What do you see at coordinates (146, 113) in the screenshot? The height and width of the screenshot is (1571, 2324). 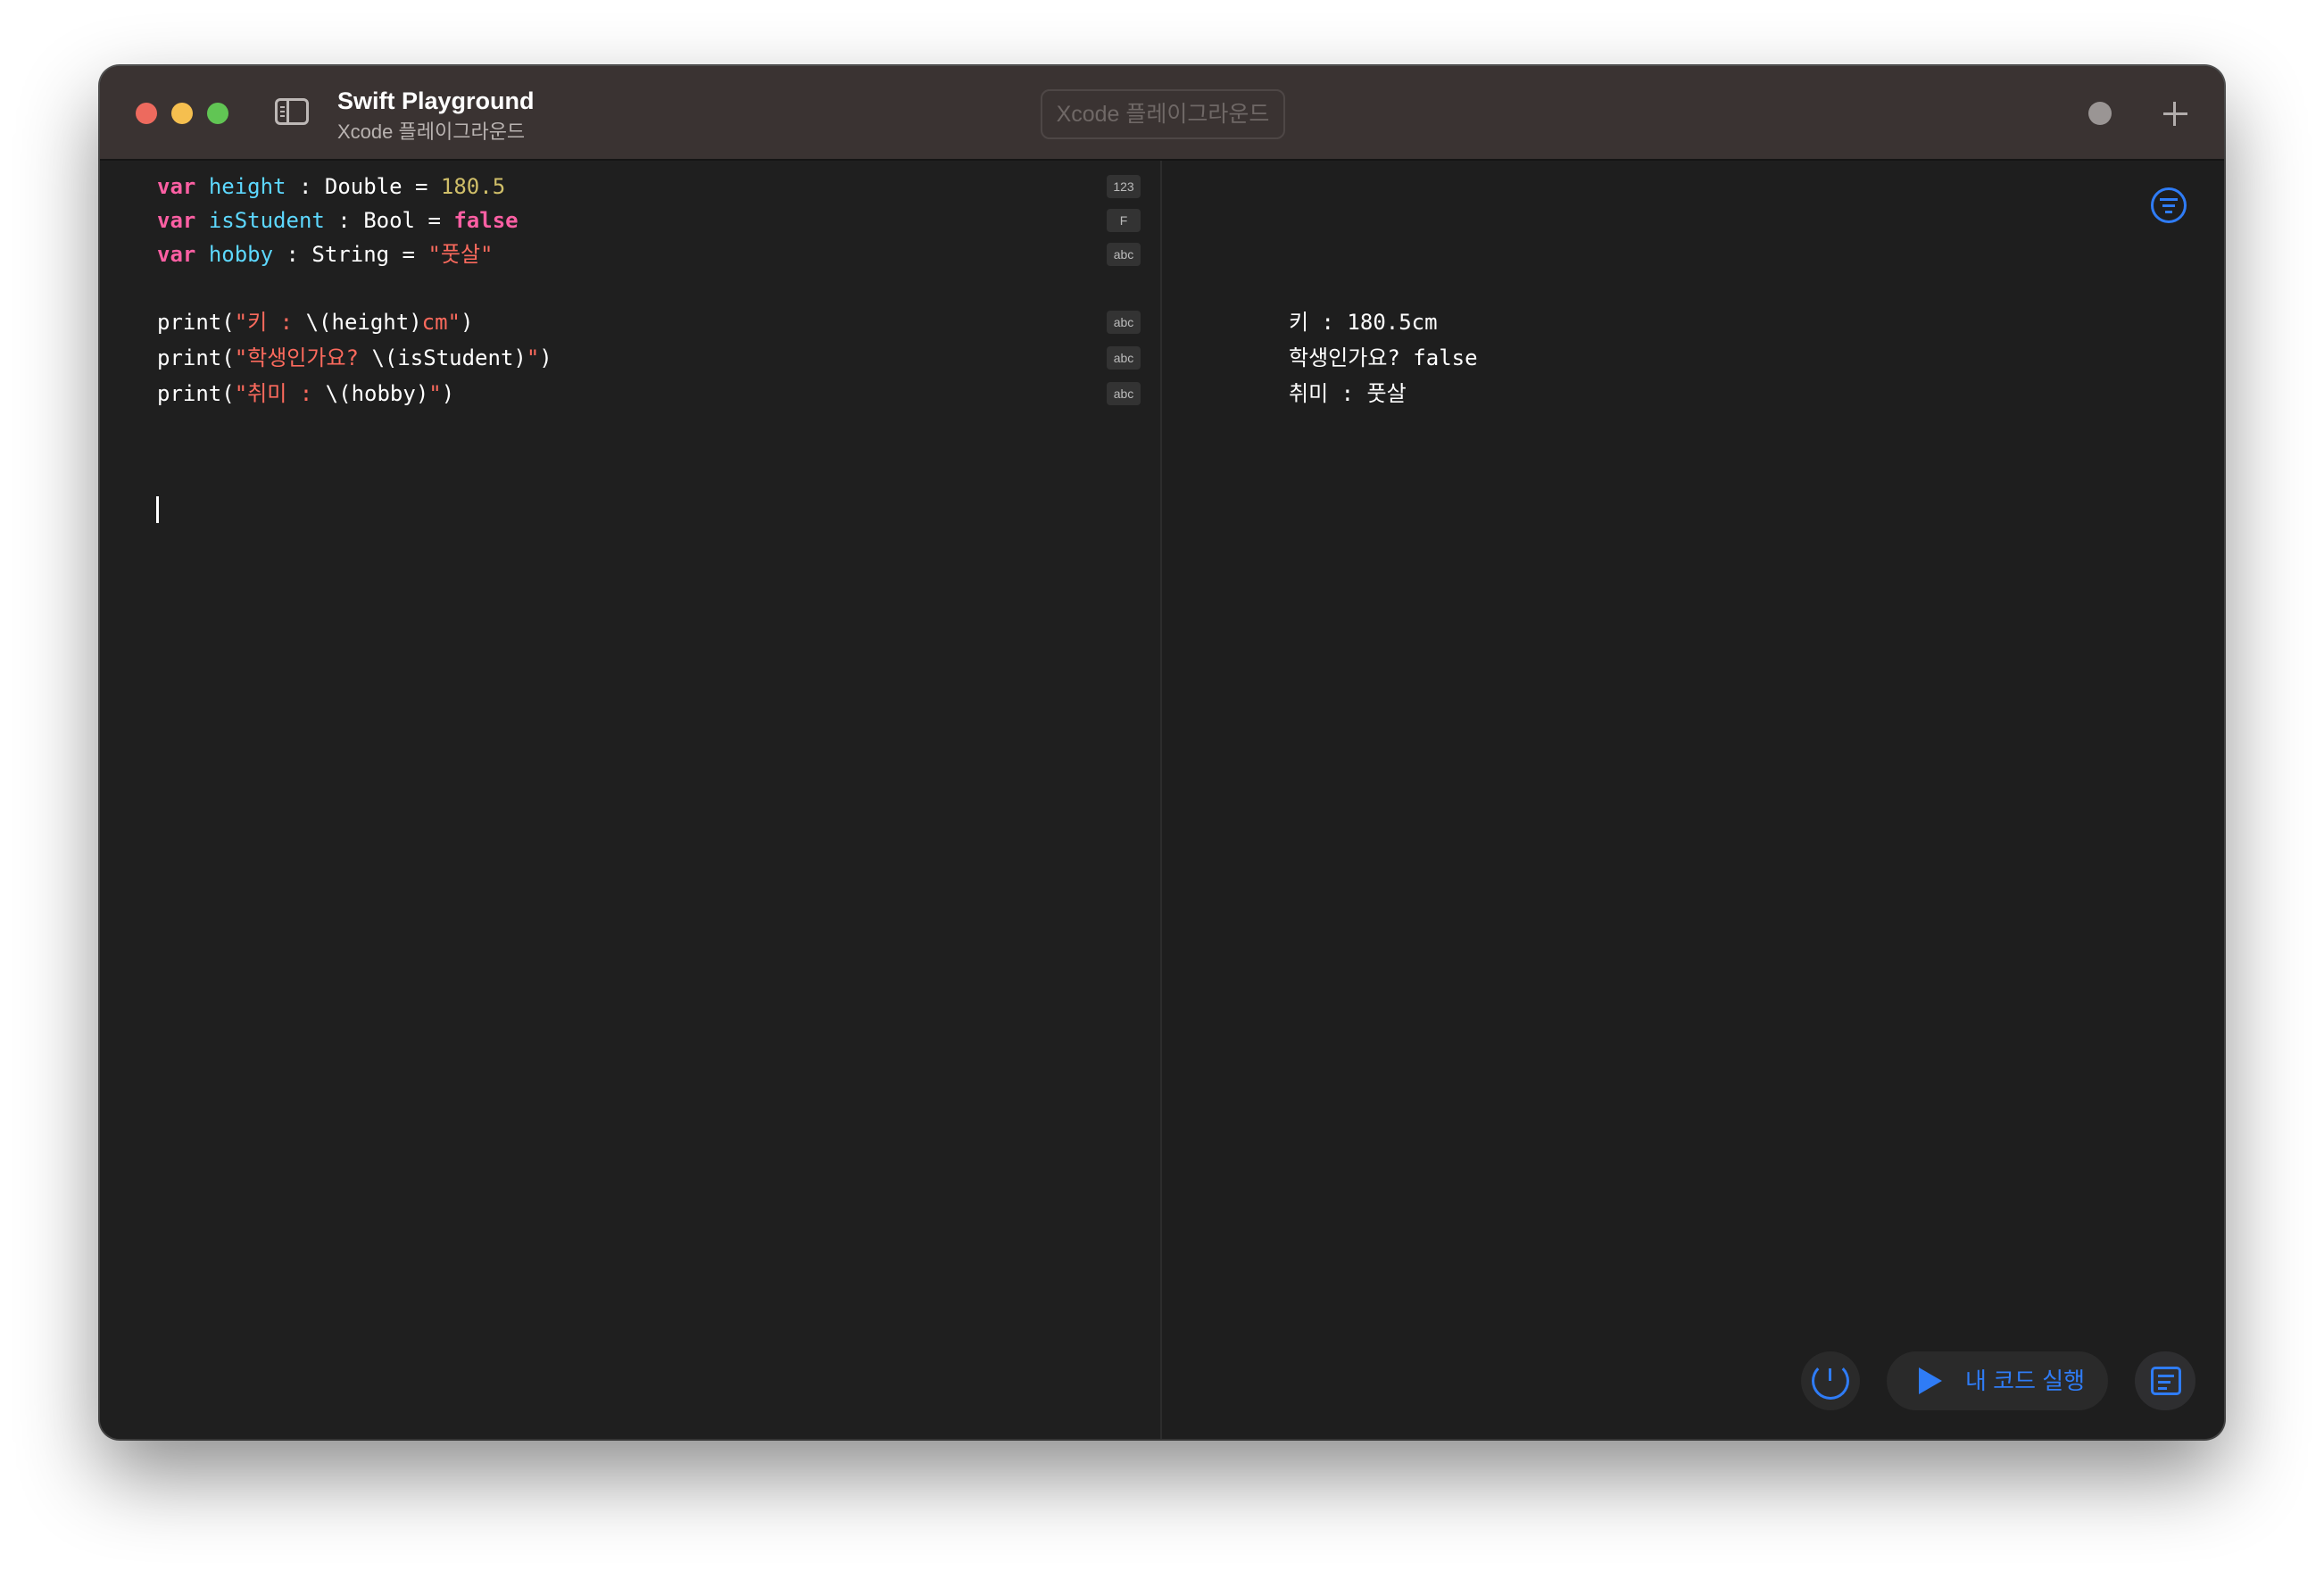 I see `close-window-button` at bounding box center [146, 113].